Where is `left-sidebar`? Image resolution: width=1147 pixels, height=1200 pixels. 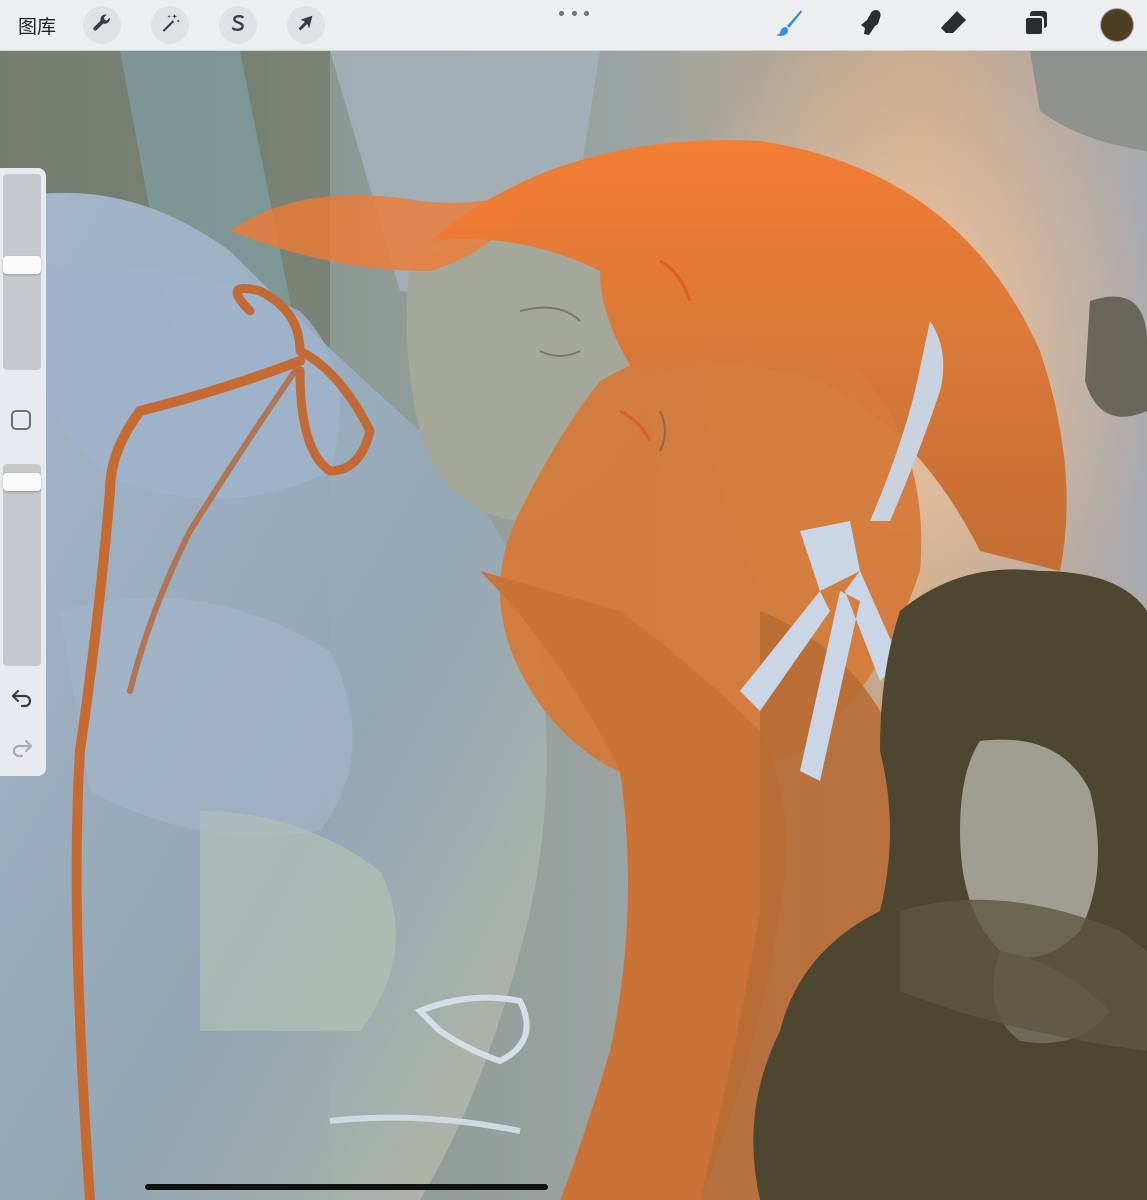 left-sidebar is located at coordinates (23, 472).